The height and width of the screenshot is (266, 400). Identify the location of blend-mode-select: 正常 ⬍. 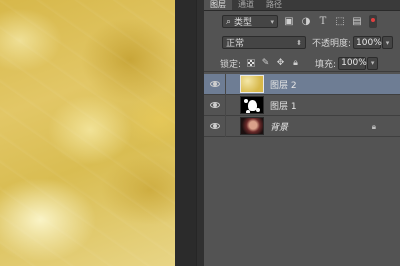
(264, 42).